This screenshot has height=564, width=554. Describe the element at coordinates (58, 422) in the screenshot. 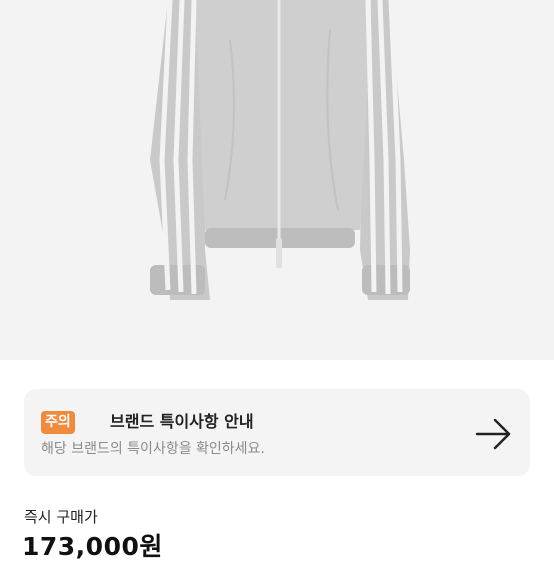

I see `caution-badge: 주의` at that location.